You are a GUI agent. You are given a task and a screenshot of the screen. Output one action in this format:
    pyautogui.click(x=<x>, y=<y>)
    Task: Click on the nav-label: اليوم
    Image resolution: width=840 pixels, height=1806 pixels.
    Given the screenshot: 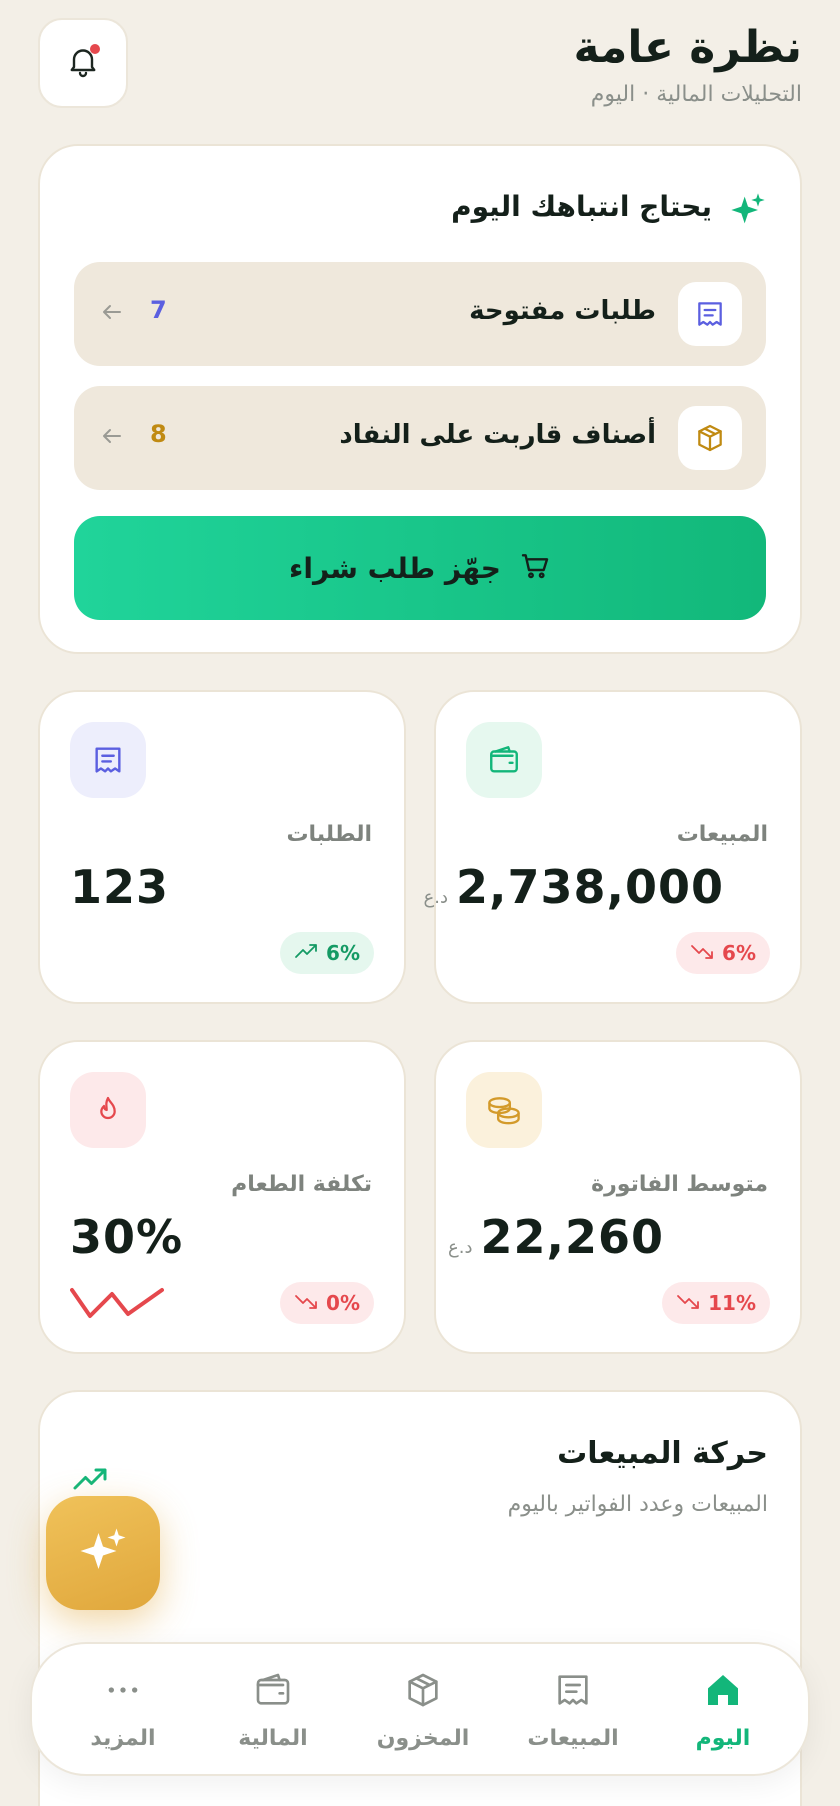 What is the action you would take?
    pyautogui.click(x=723, y=1738)
    